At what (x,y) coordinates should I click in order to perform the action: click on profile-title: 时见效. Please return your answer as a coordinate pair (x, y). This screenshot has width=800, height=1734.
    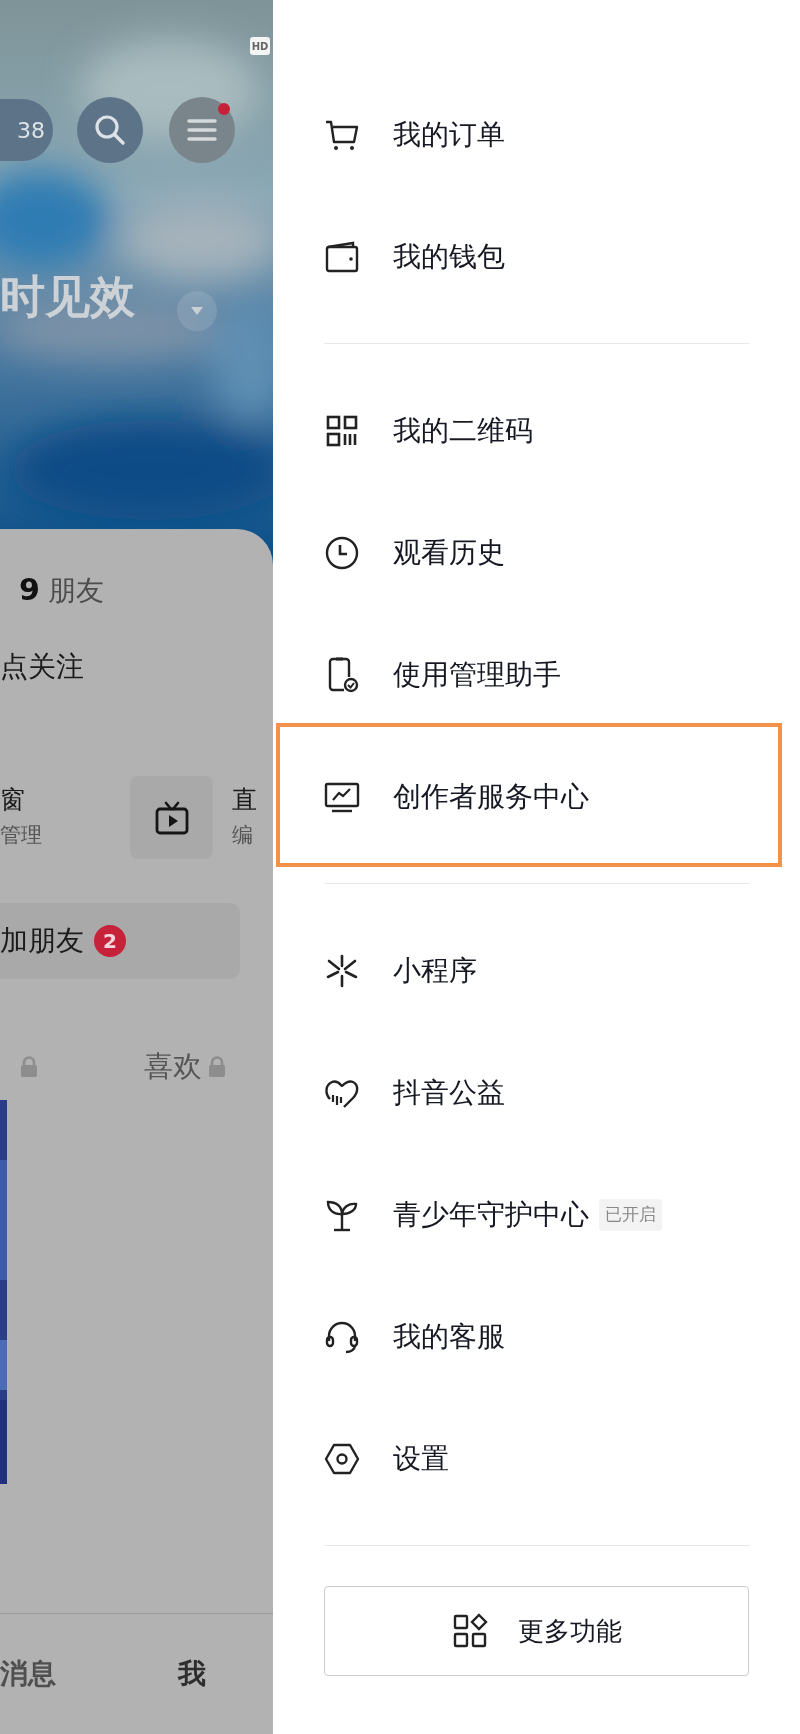
    Looking at the image, I should click on (67, 296).